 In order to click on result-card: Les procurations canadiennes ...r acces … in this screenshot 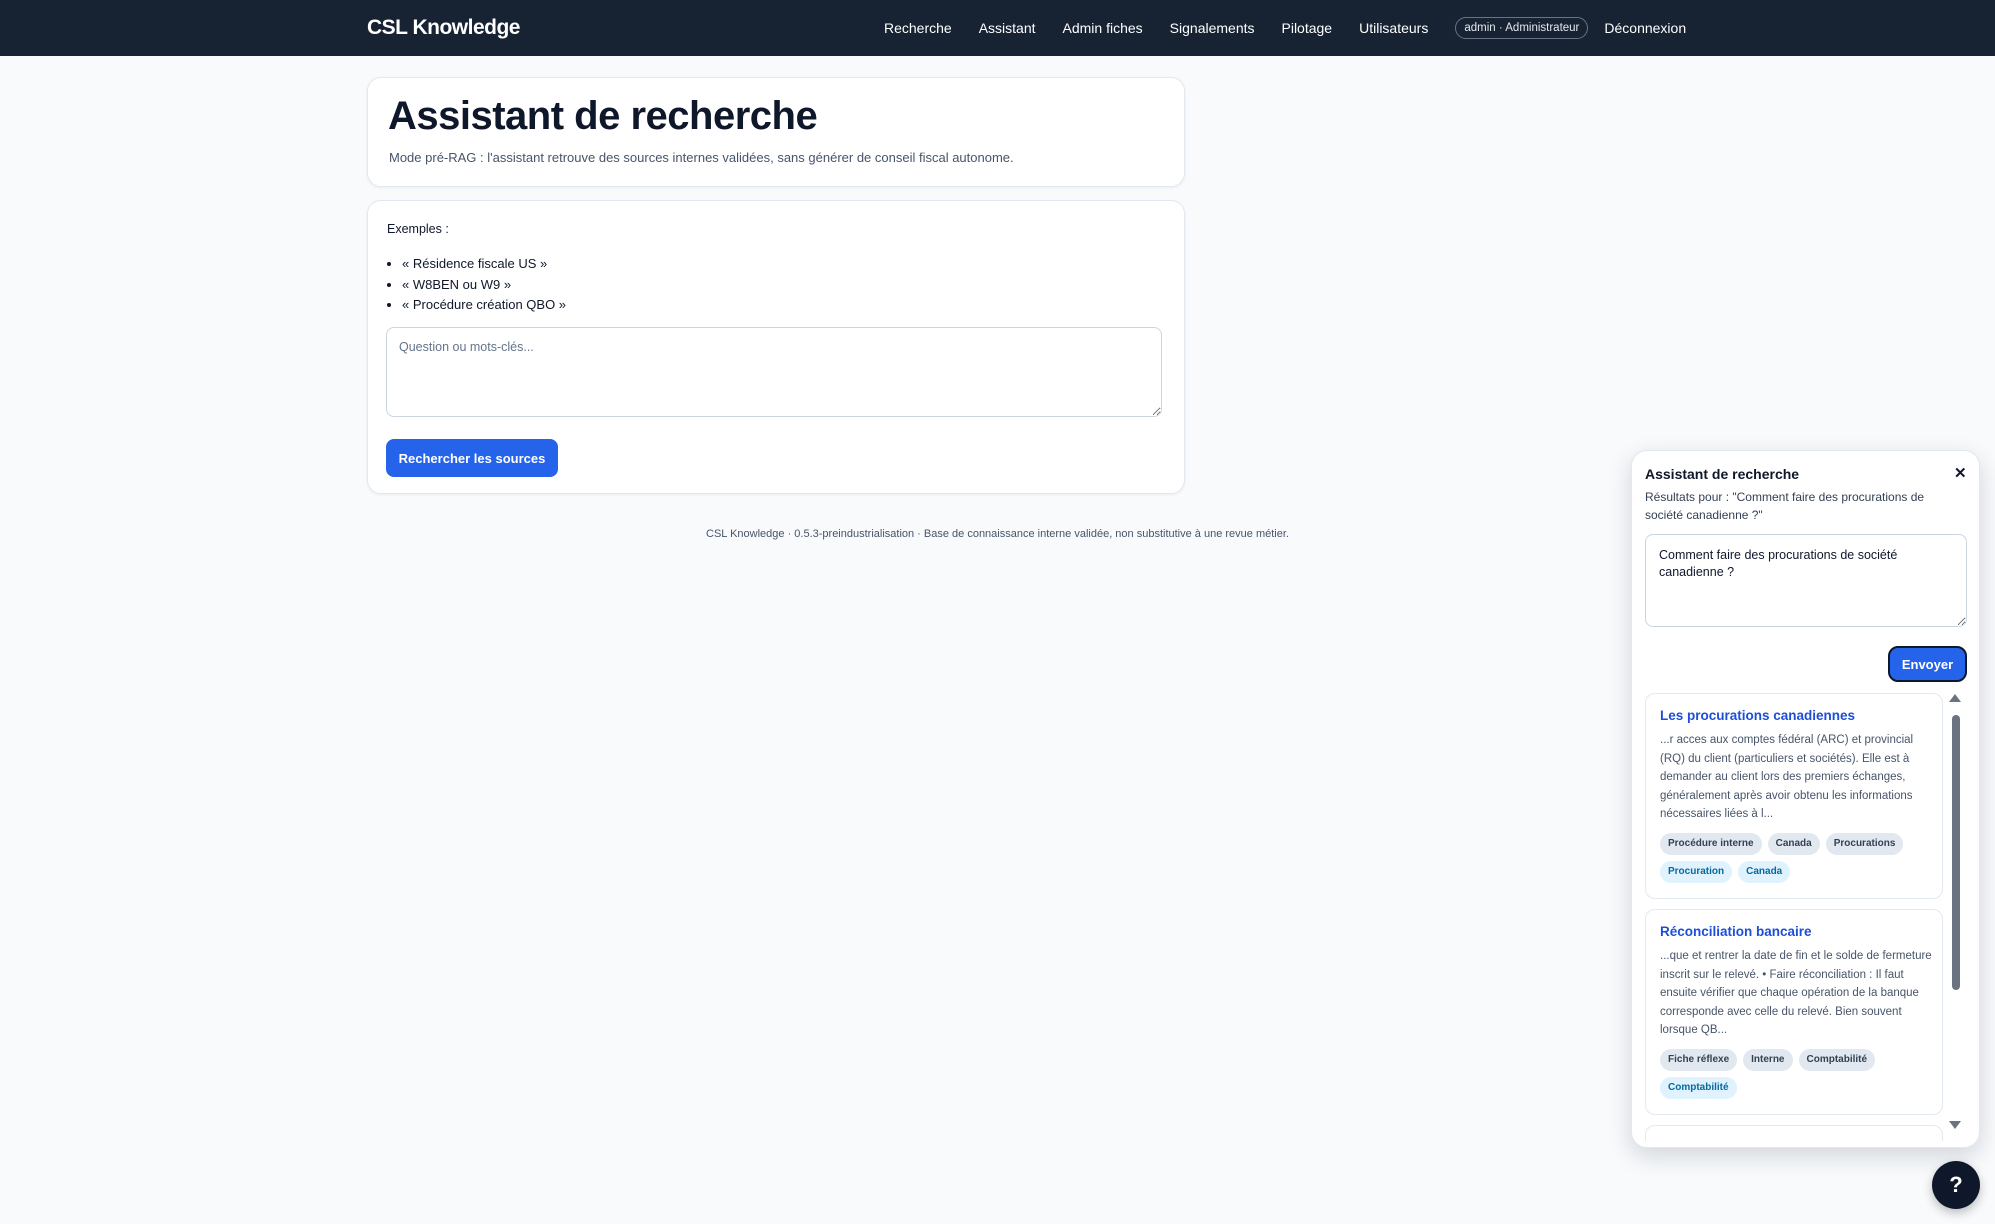, I will do `click(1794, 796)`.